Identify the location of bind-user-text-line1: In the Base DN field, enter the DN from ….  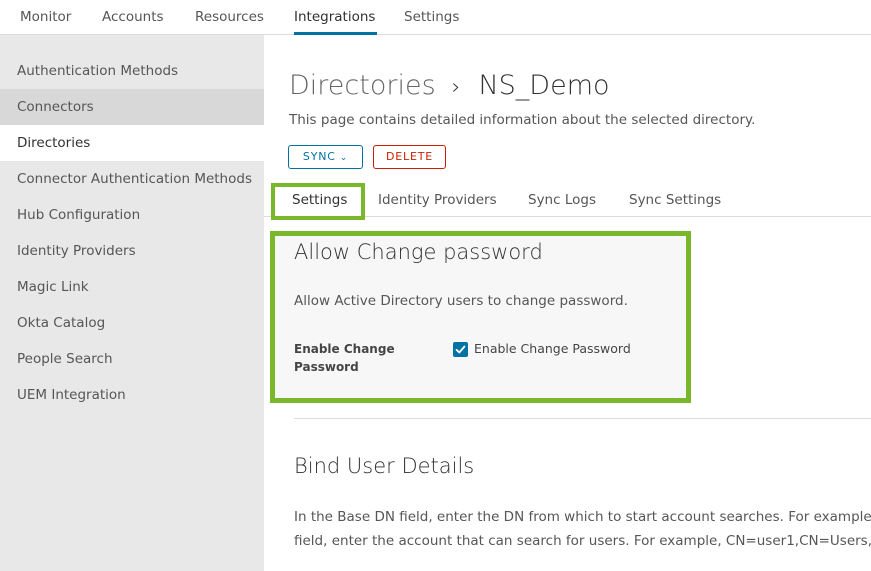
(582, 517).